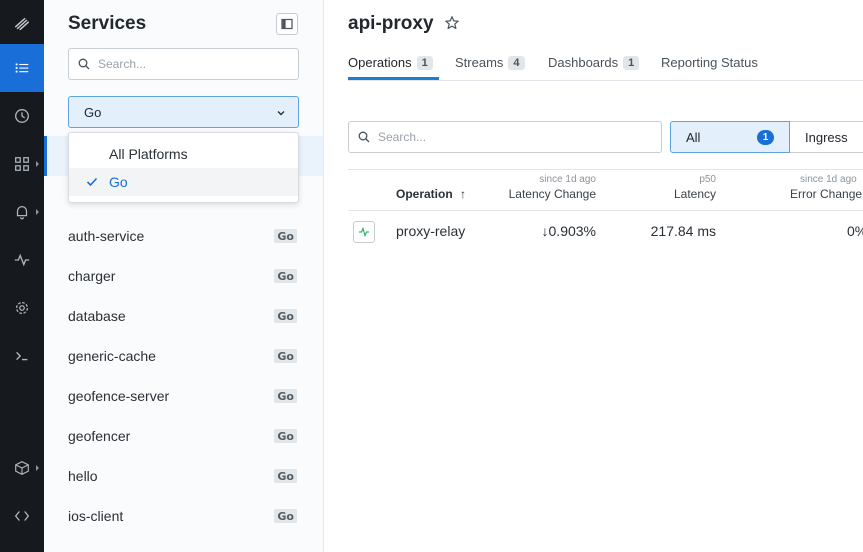  I want to click on grid-icon, so click(22, 164).